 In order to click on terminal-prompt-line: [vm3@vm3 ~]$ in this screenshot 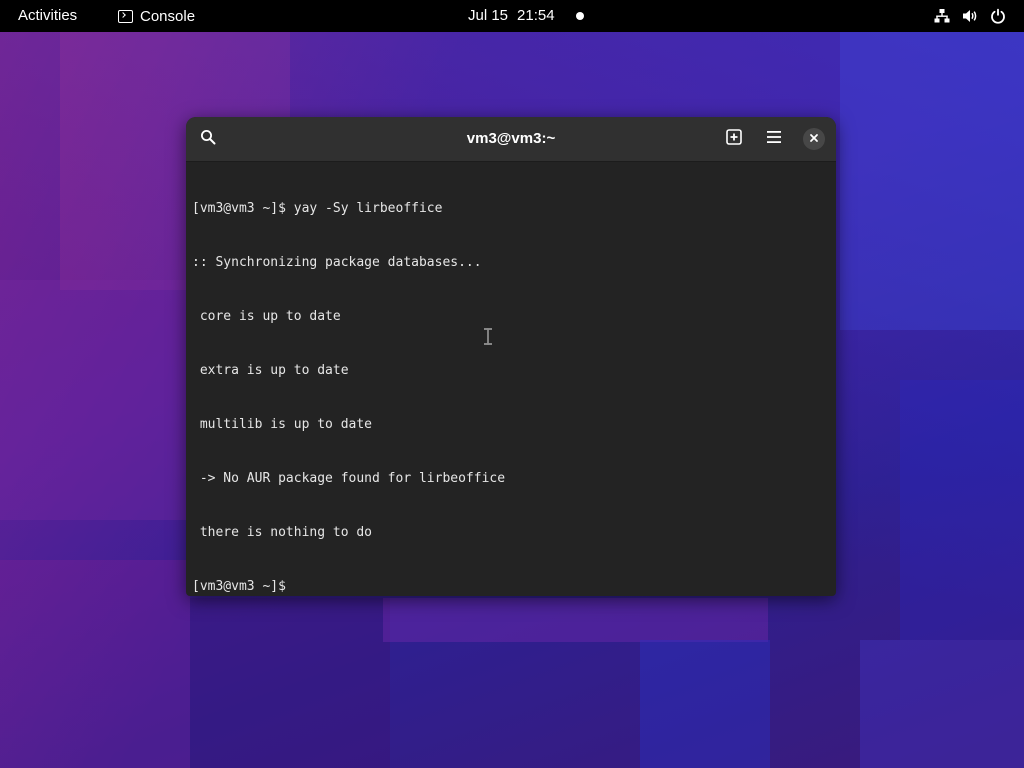, I will do `click(243, 586)`.